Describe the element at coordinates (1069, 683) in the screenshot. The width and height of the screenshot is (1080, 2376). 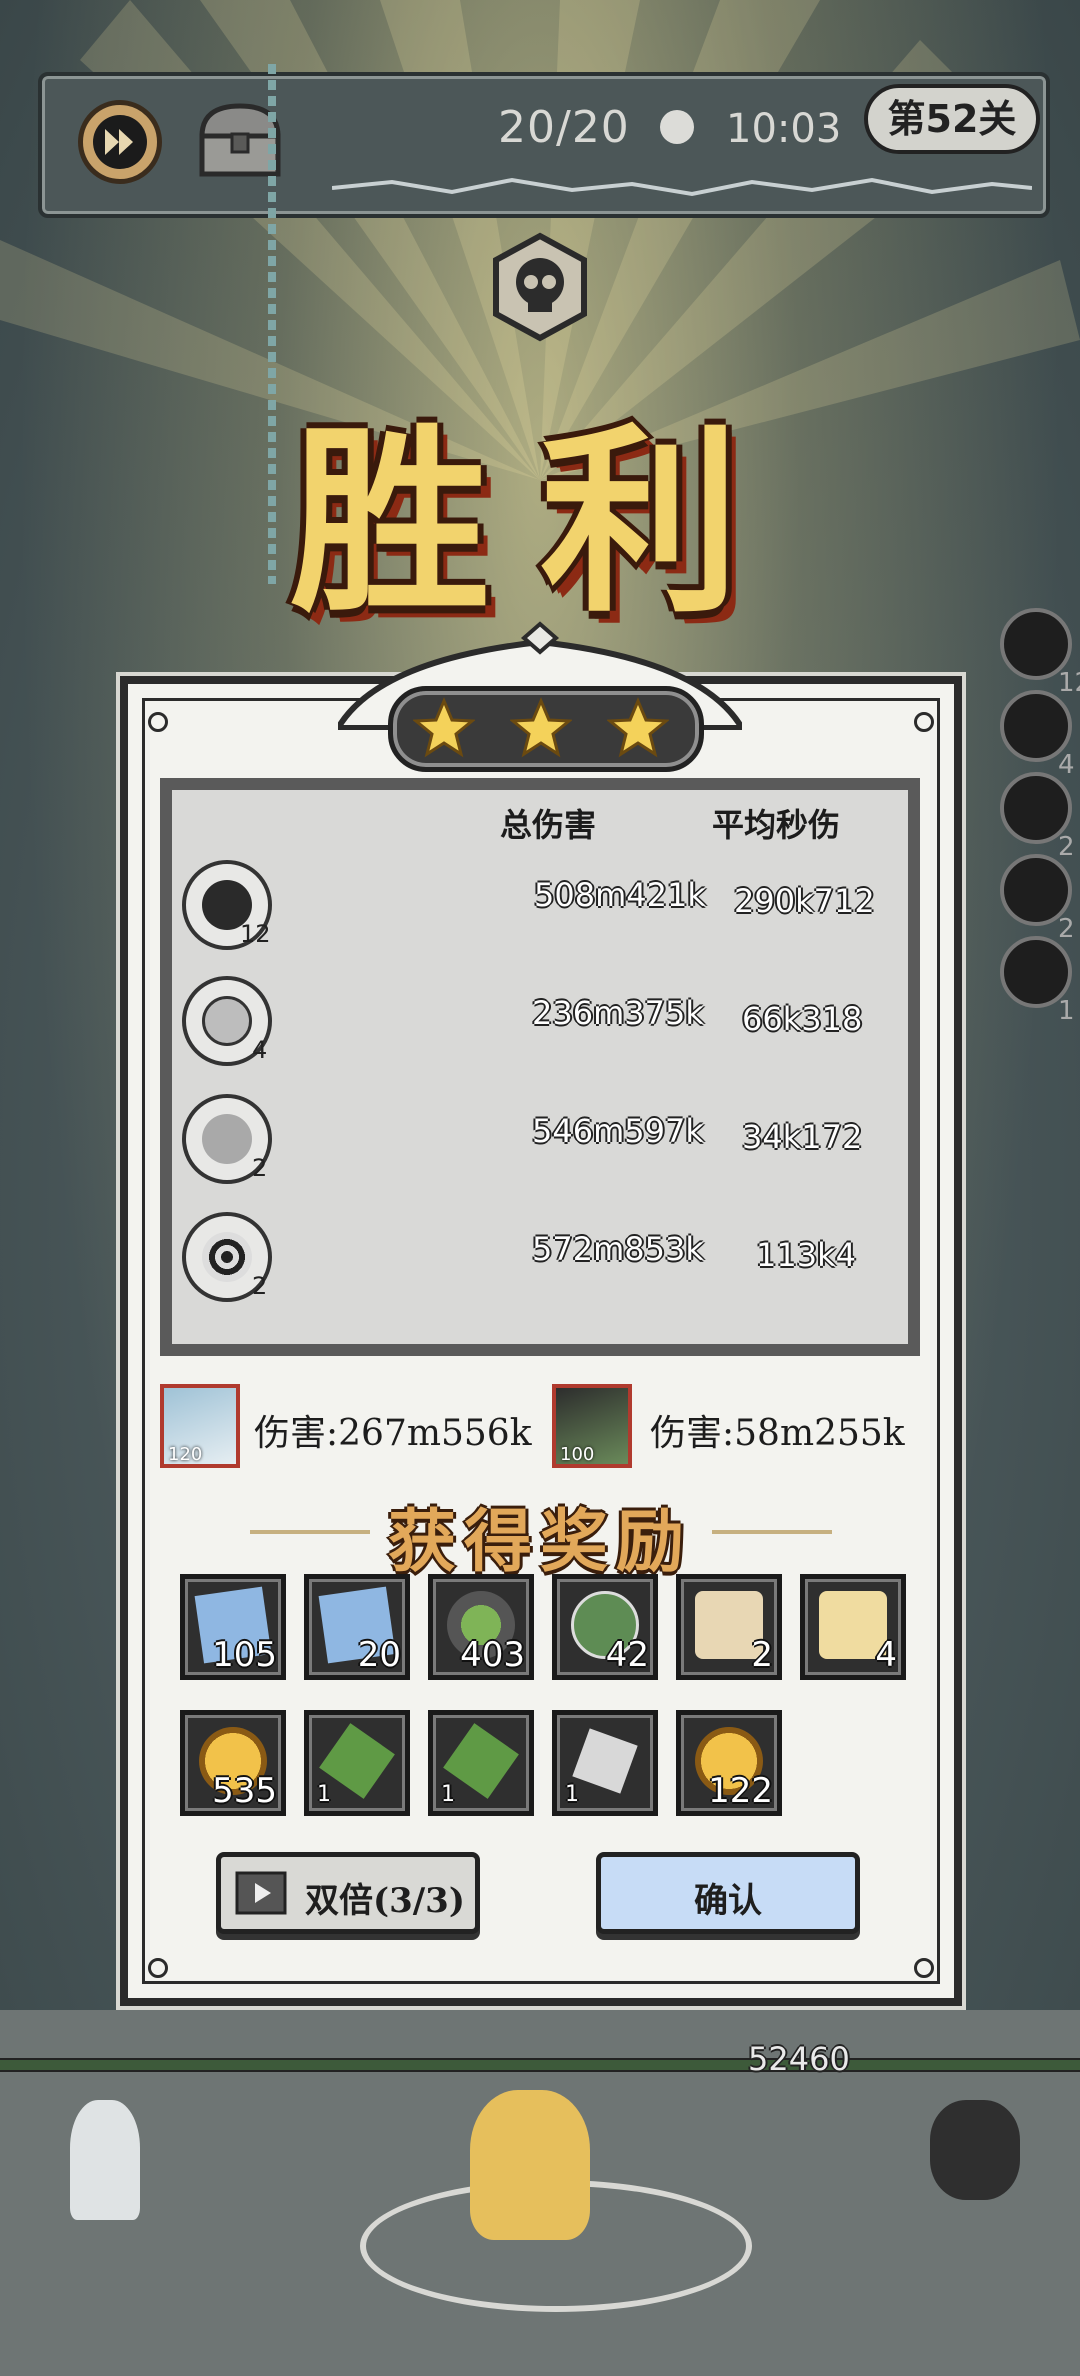
I see `side-skill-count: 12` at that location.